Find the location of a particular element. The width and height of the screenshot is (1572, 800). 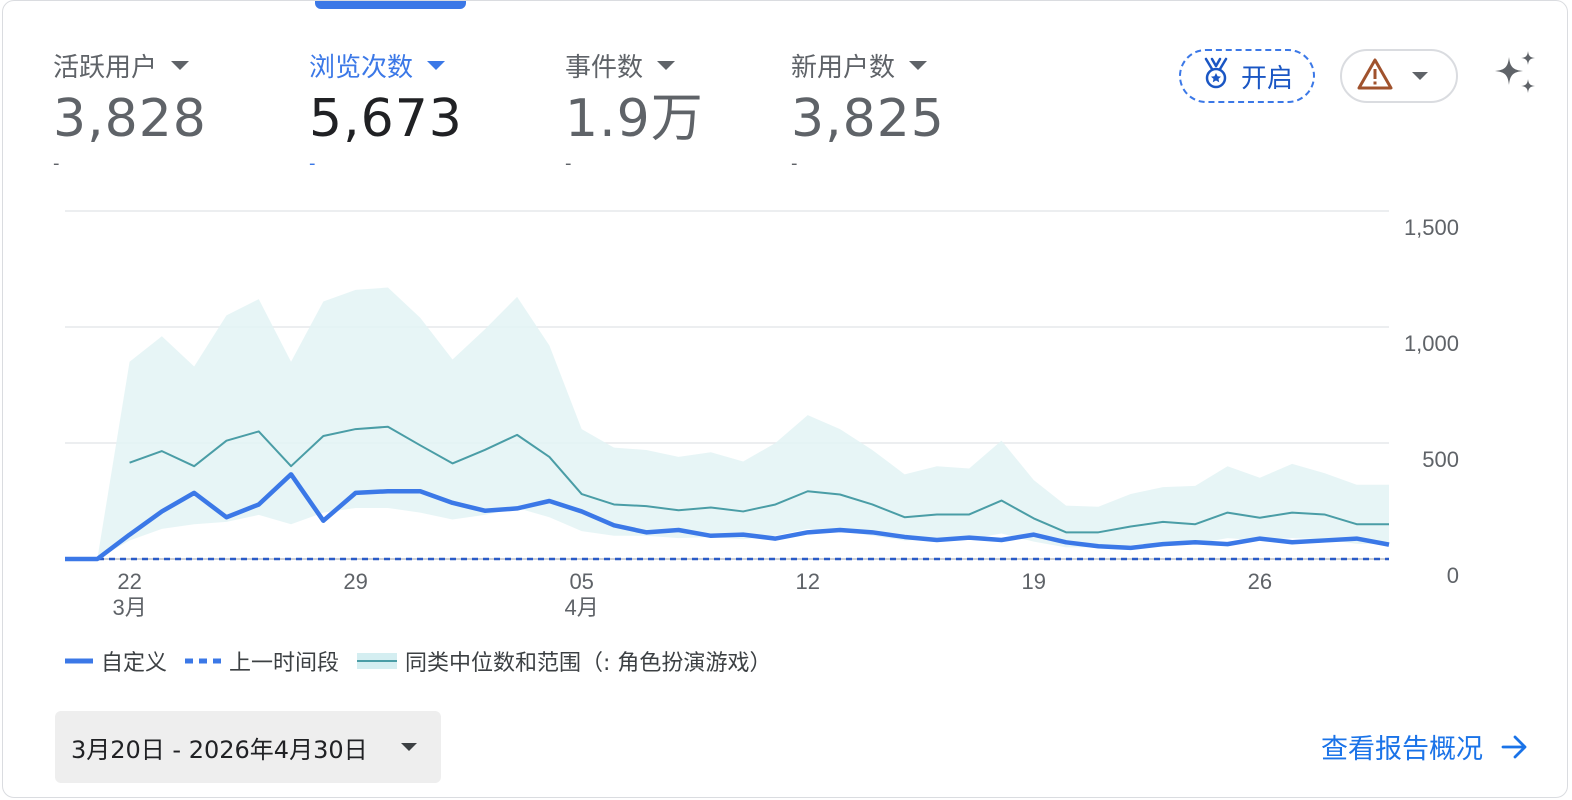

metric-value: 3,825 is located at coordinates (868, 119).